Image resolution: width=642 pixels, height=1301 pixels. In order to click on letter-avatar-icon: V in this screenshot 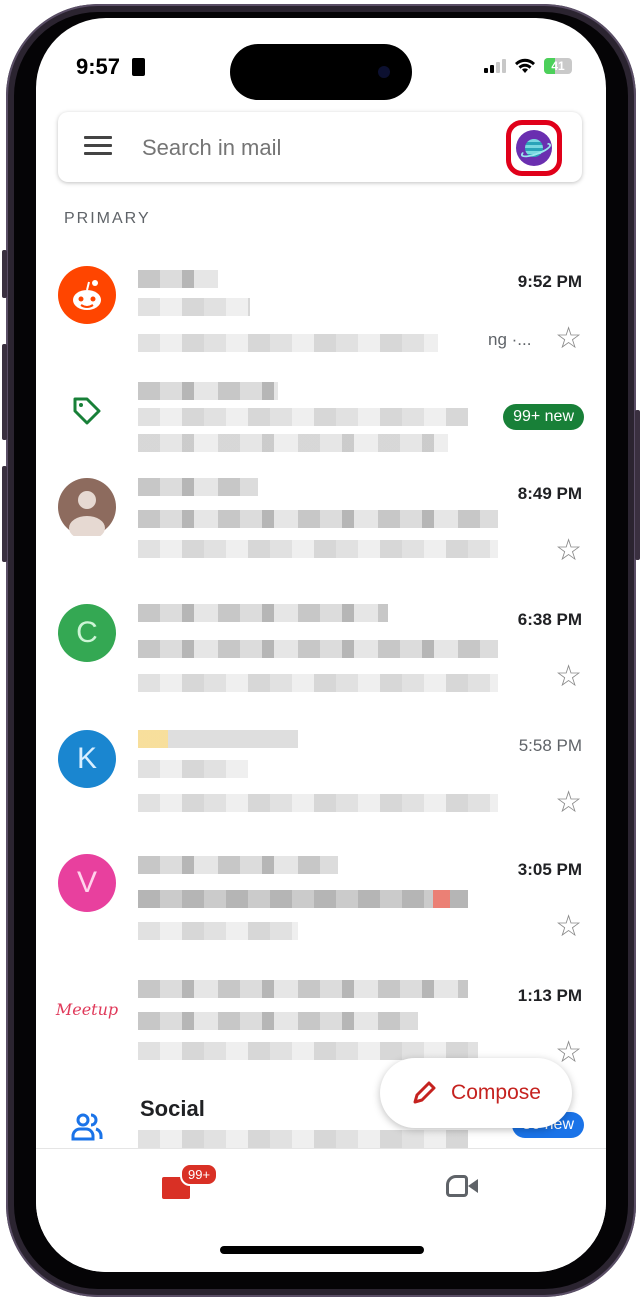, I will do `click(87, 883)`.